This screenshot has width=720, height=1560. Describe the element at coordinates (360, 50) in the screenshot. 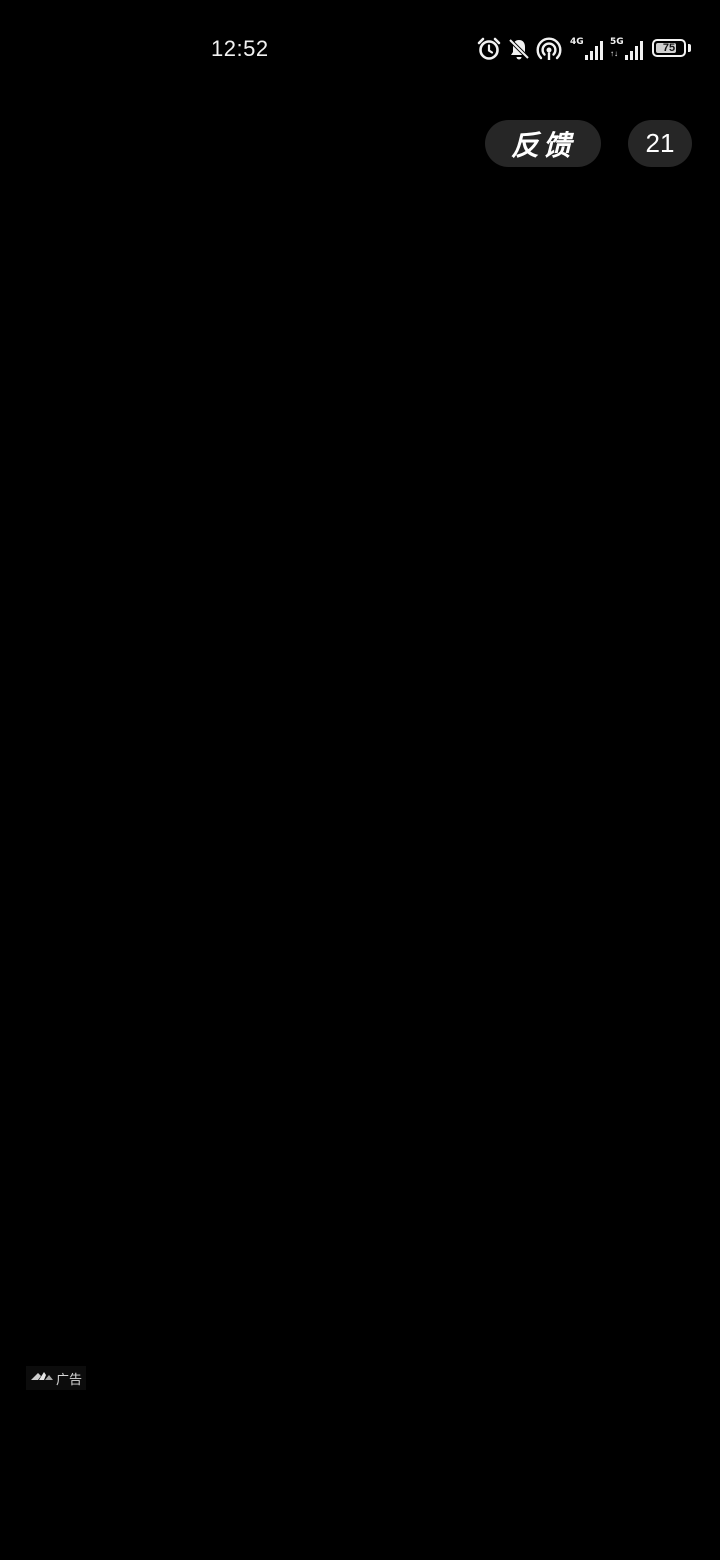

I see `status-bar: 12:52 4G 5G ↑↓ 75` at that location.